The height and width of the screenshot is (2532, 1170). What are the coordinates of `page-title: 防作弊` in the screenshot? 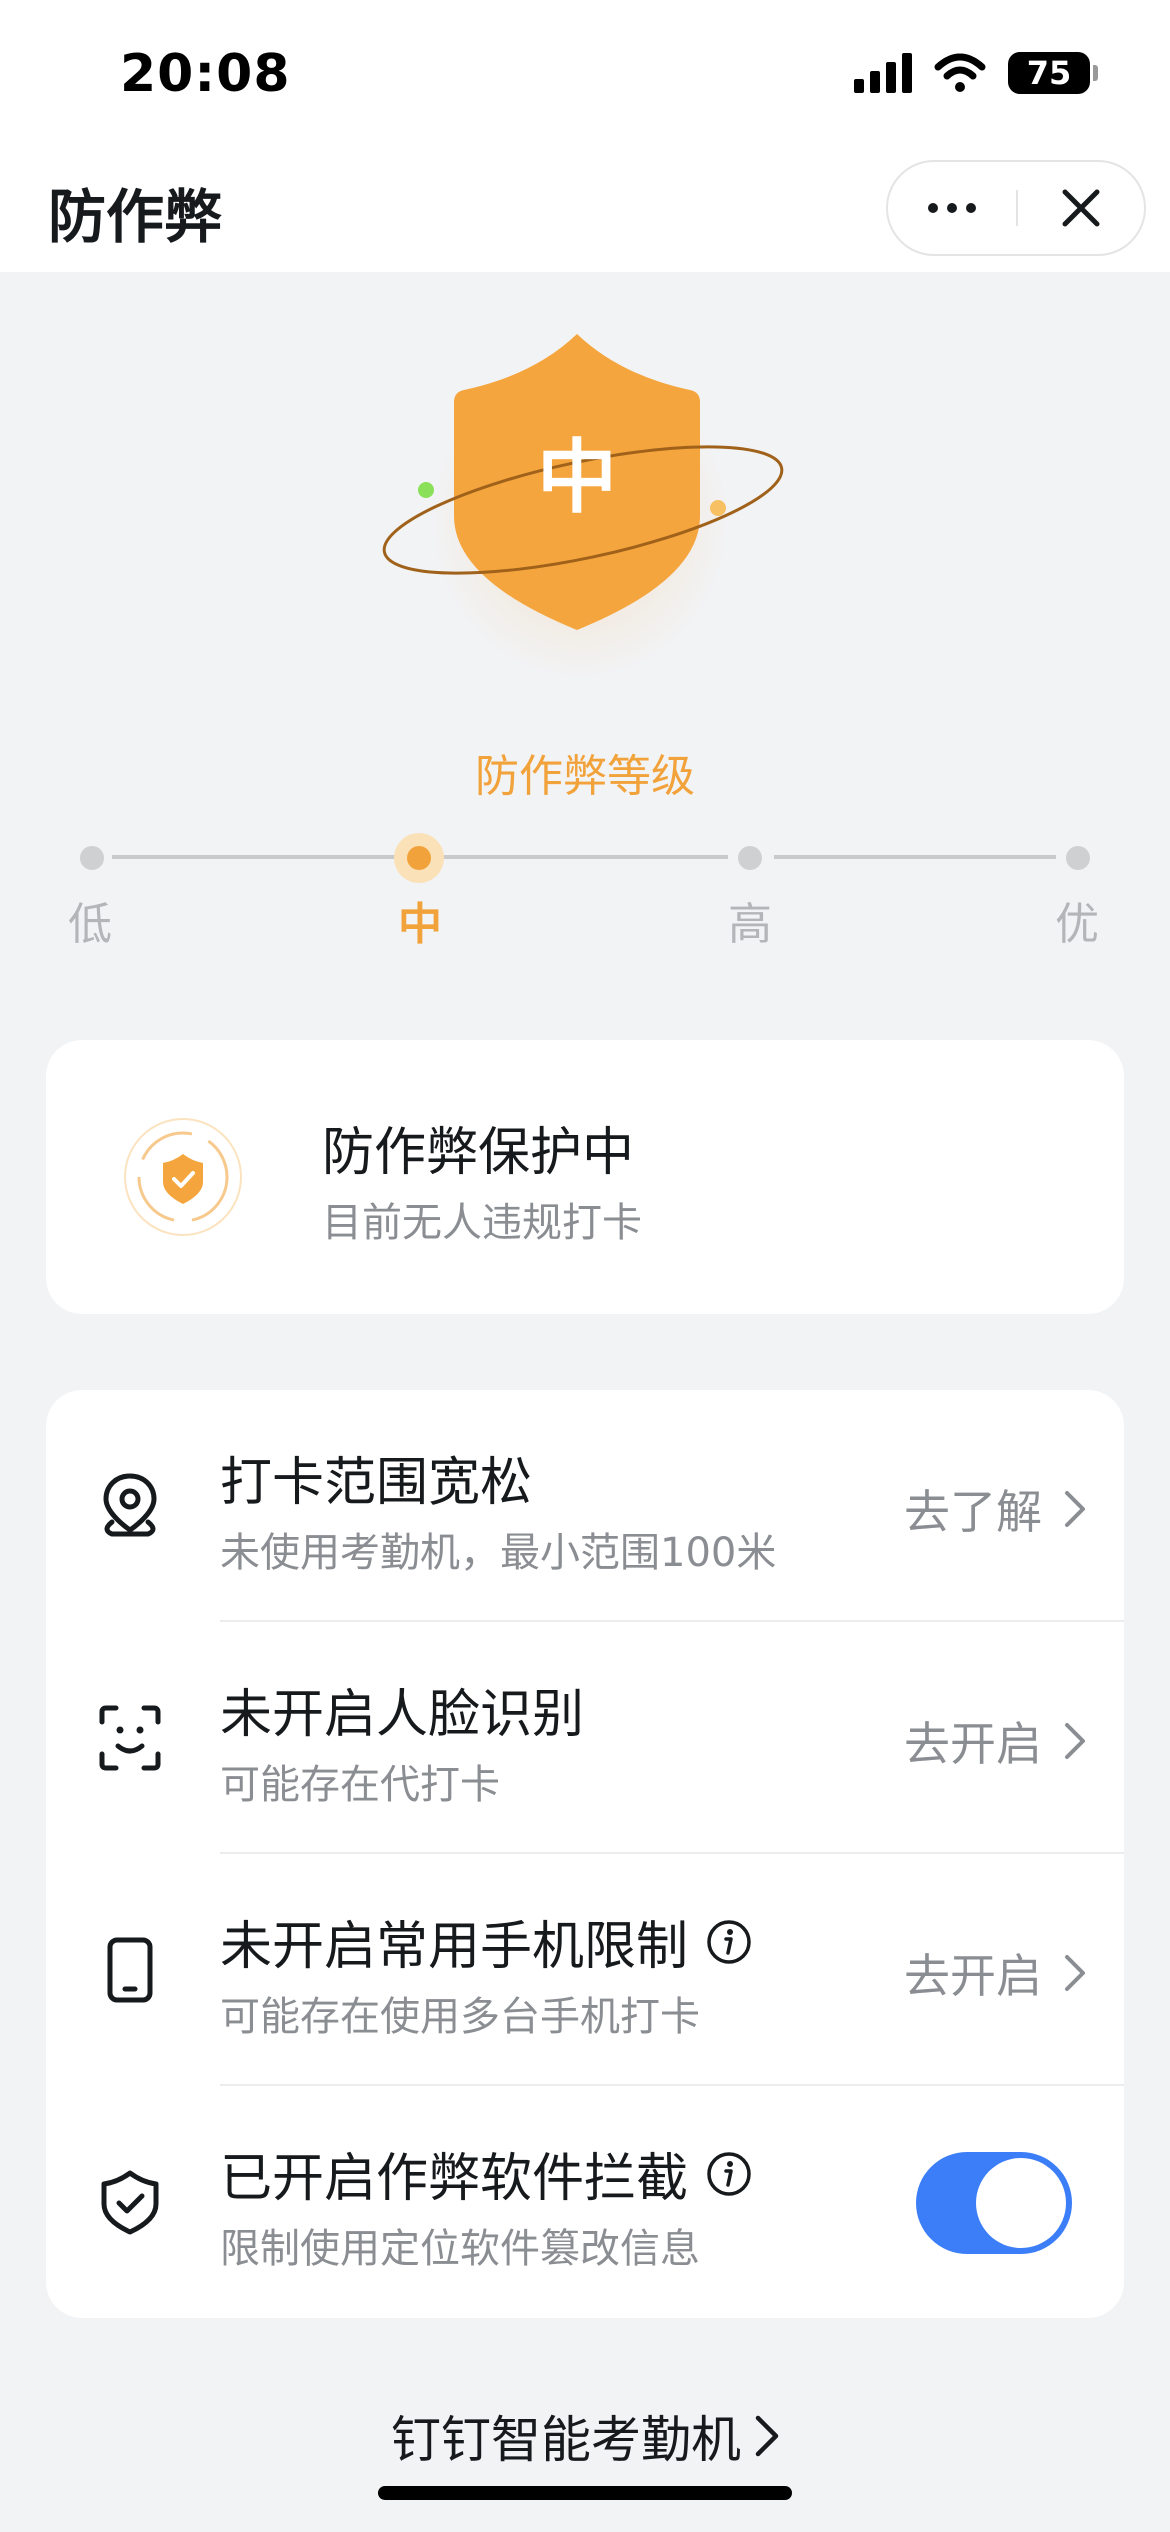 It's located at (135, 217).